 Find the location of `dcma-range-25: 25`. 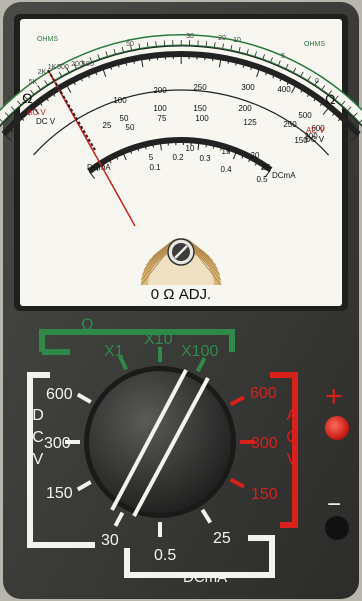

dcma-range-25: 25 is located at coordinates (222, 538).